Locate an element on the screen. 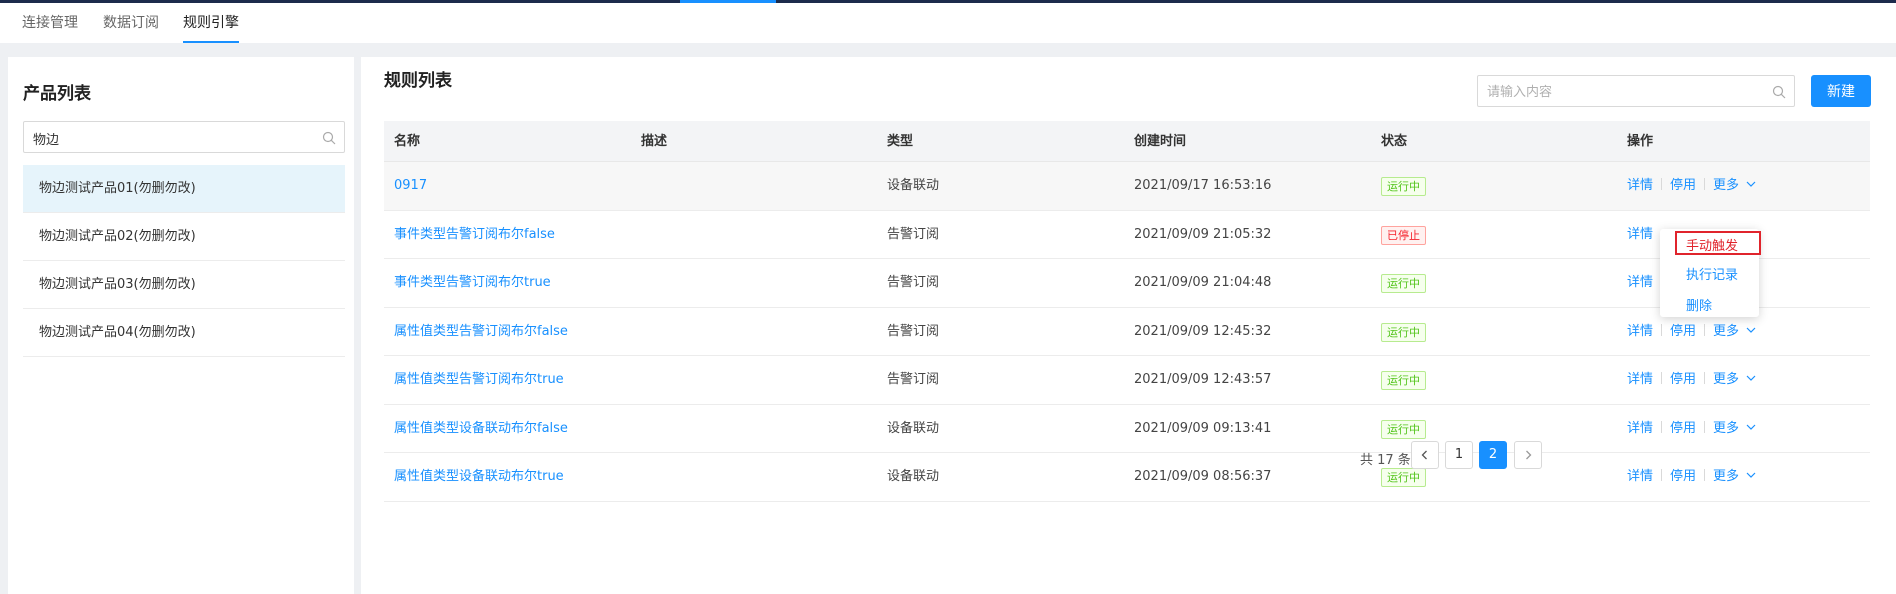  column-header-status: 状态 is located at coordinates (1394, 141).